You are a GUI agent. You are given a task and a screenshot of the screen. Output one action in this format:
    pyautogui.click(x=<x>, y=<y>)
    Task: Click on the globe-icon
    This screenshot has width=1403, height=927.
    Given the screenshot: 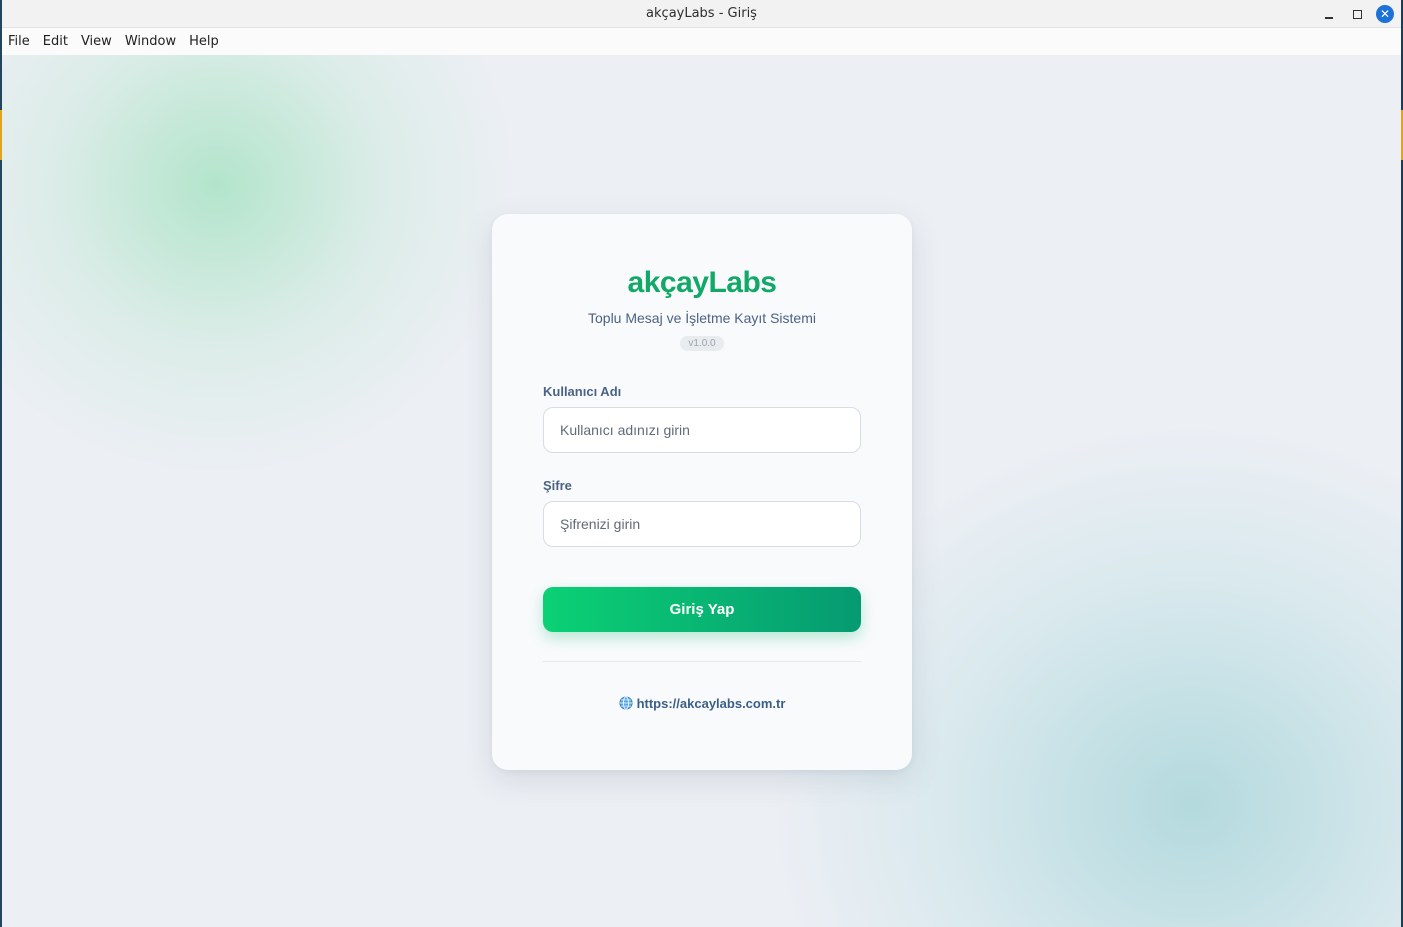 What is the action you would take?
    pyautogui.click(x=626, y=703)
    